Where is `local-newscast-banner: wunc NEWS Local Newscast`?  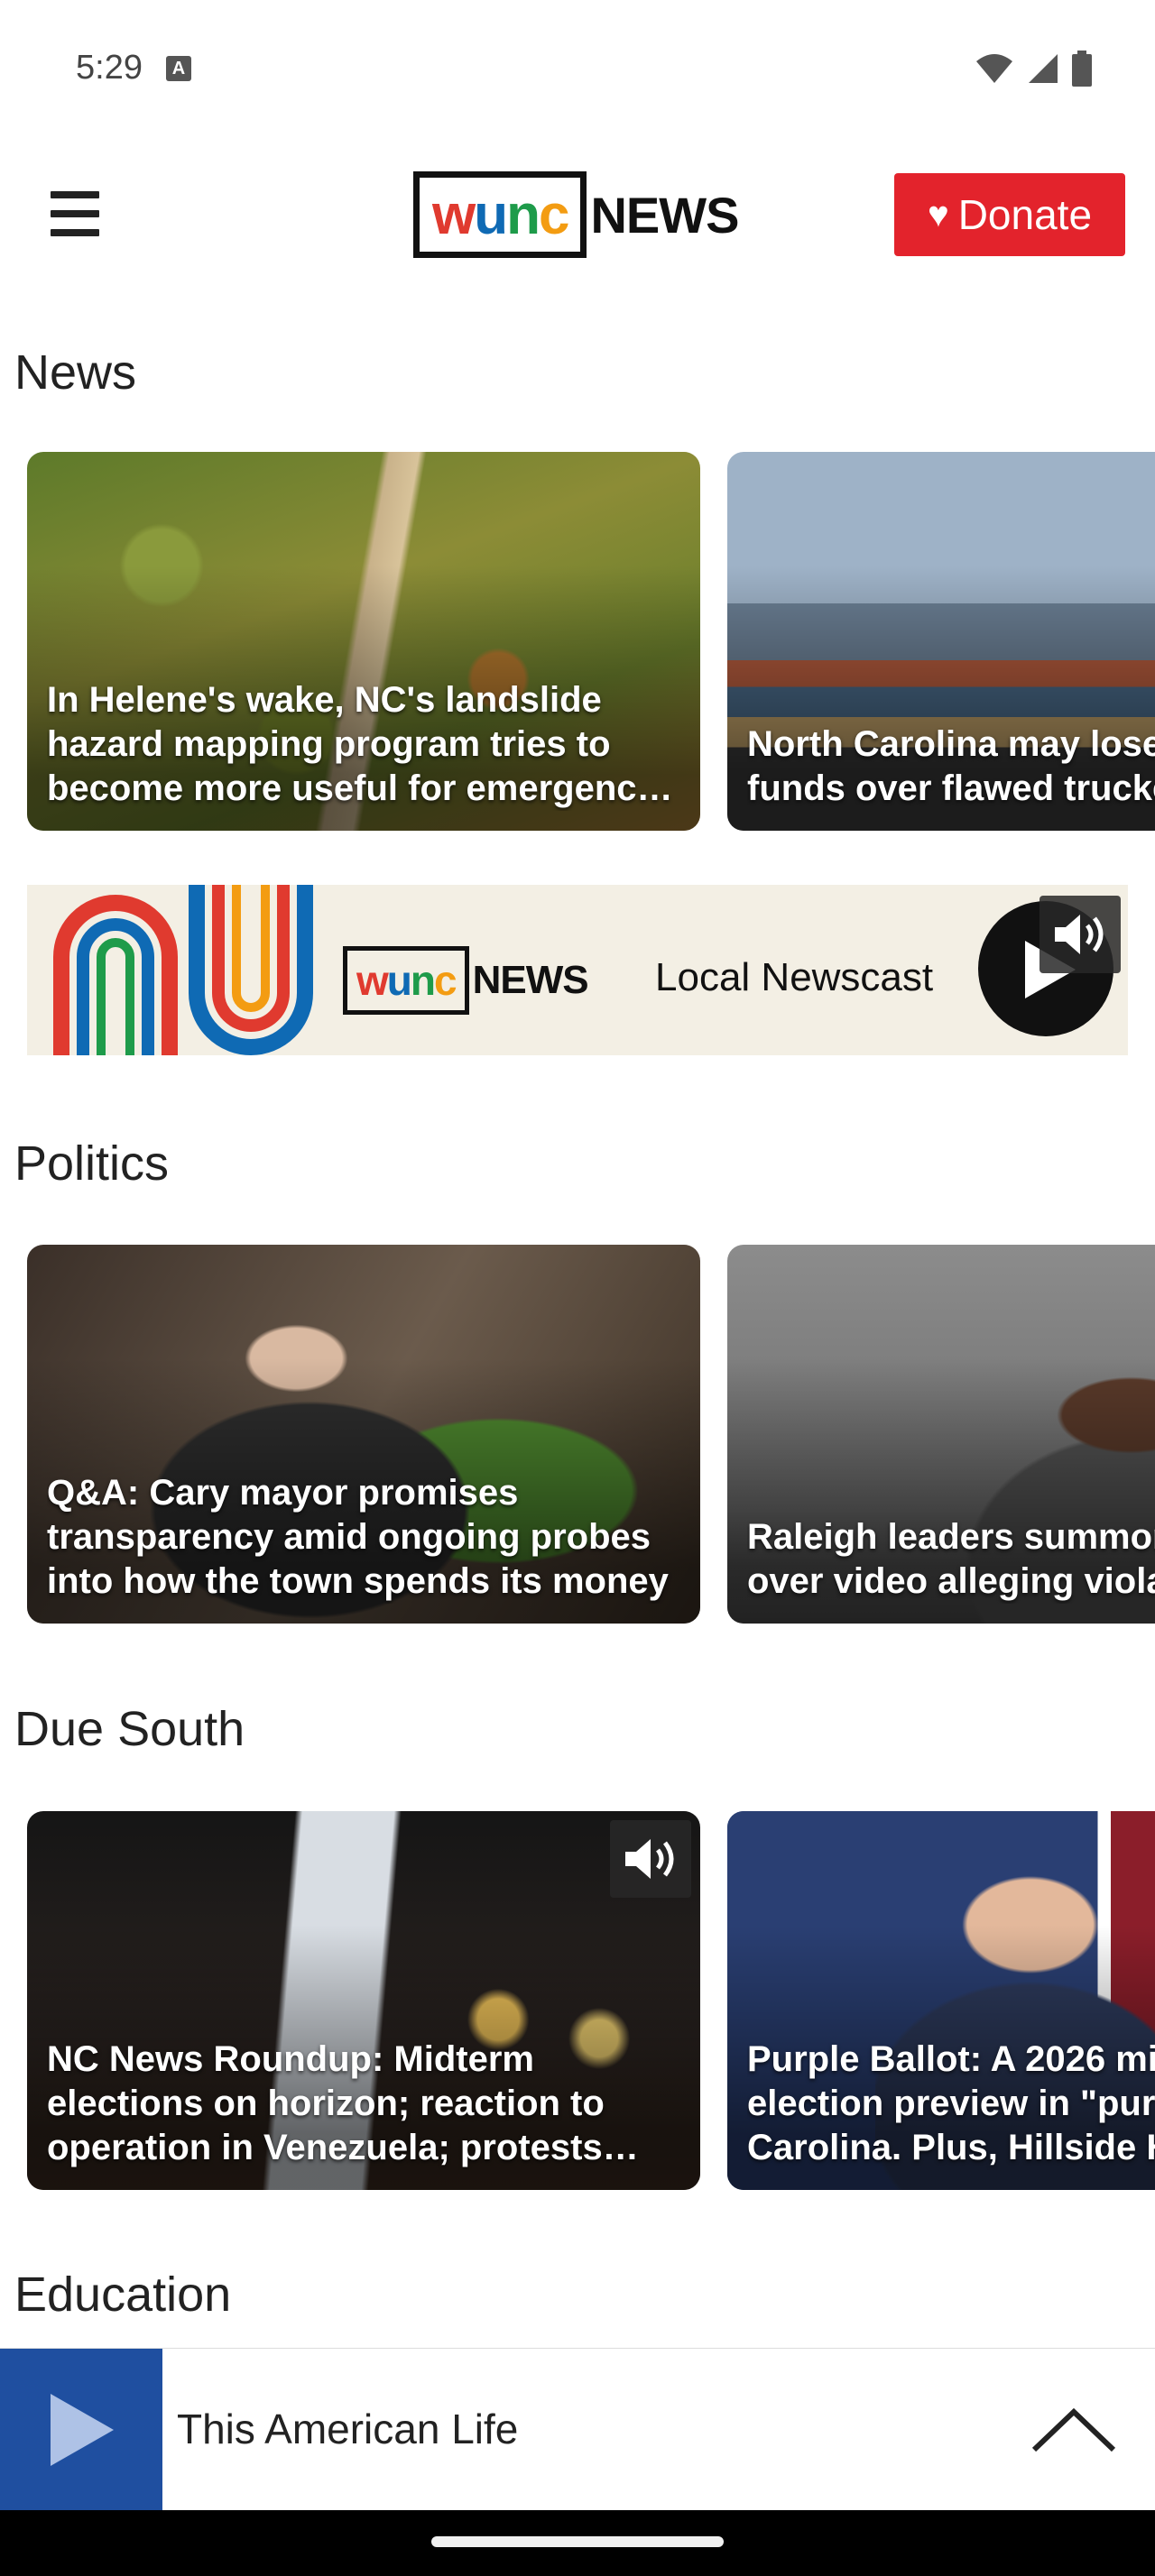
local-newscast-banner: wunc NEWS Local Newscast is located at coordinates (577, 970).